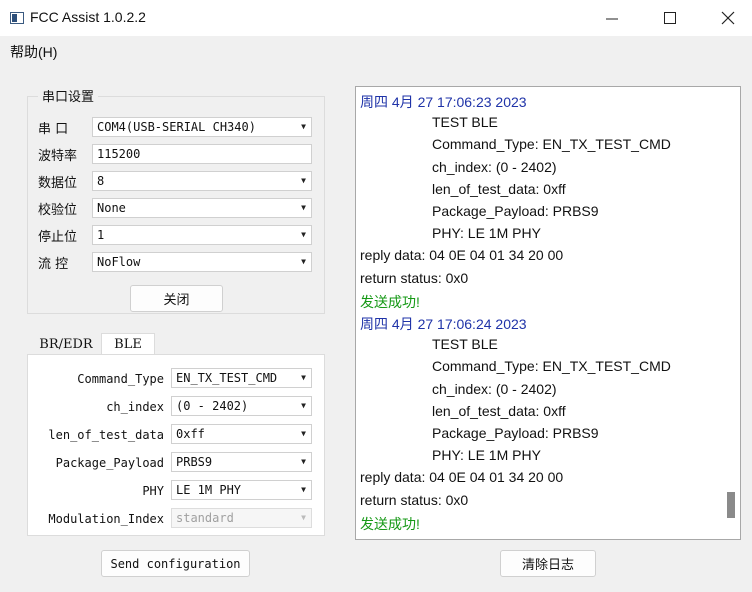 Image resolution: width=752 pixels, height=592 pixels. I want to click on phy-label: PHY, so click(153, 491).